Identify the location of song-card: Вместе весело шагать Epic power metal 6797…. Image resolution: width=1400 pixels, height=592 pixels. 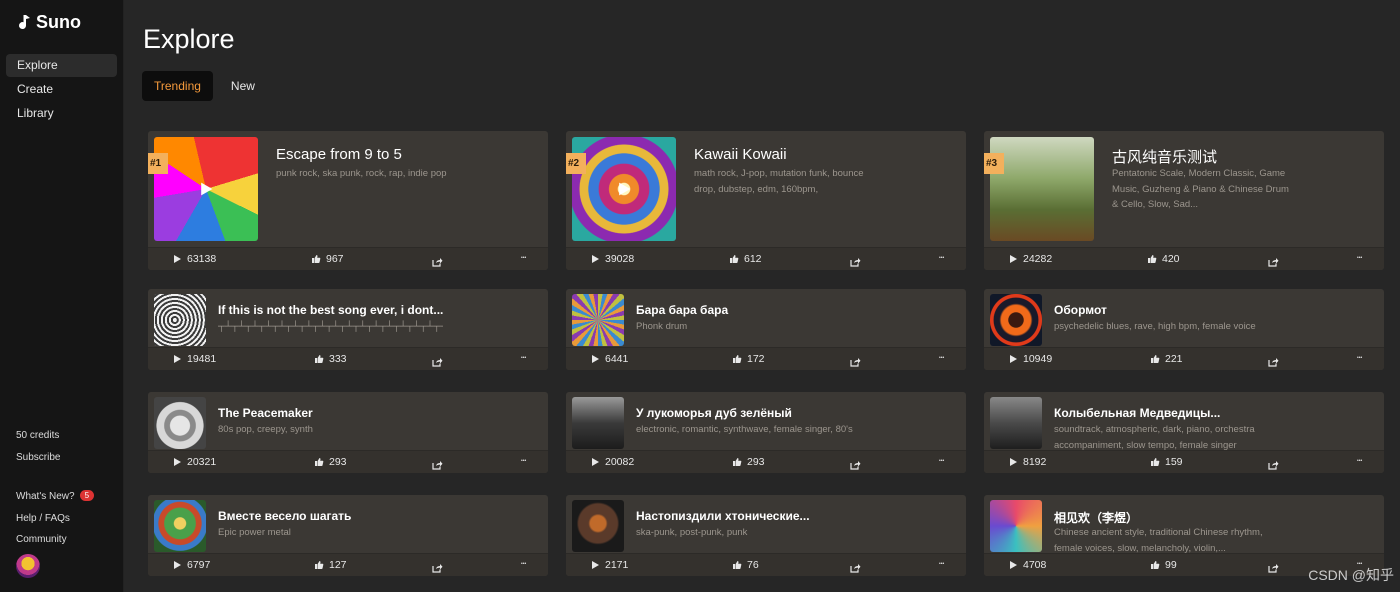
(348, 535).